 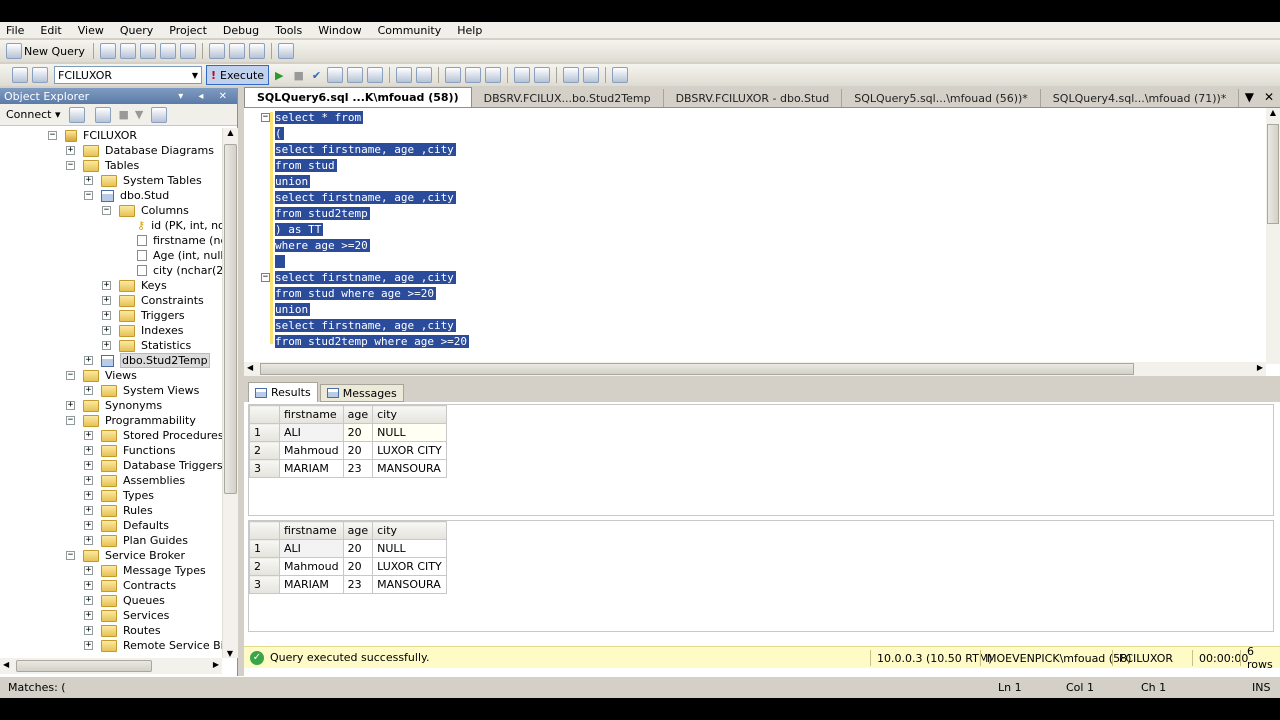 I want to click on results-text-icon, so click(x=453, y=75).